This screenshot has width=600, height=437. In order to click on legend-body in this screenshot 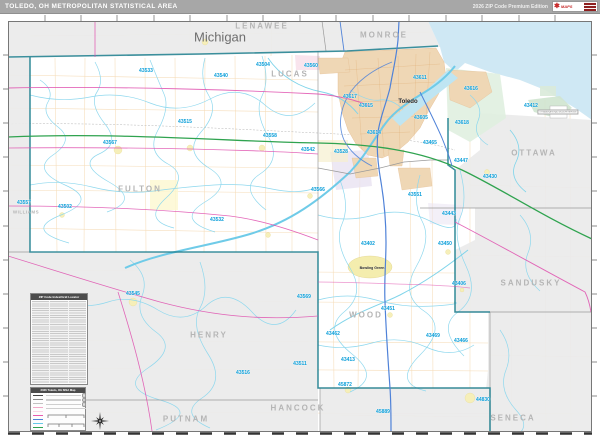, I will do `click(59, 411)`.